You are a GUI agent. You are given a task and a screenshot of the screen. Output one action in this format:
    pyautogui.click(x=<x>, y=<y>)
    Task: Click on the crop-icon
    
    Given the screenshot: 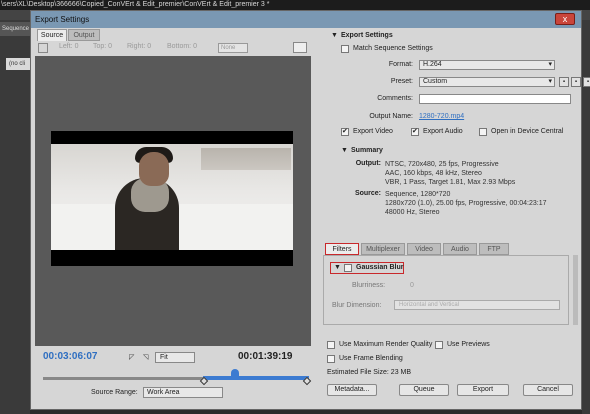 What is the action you would take?
    pyautogui.click(x=43, y=48)
    